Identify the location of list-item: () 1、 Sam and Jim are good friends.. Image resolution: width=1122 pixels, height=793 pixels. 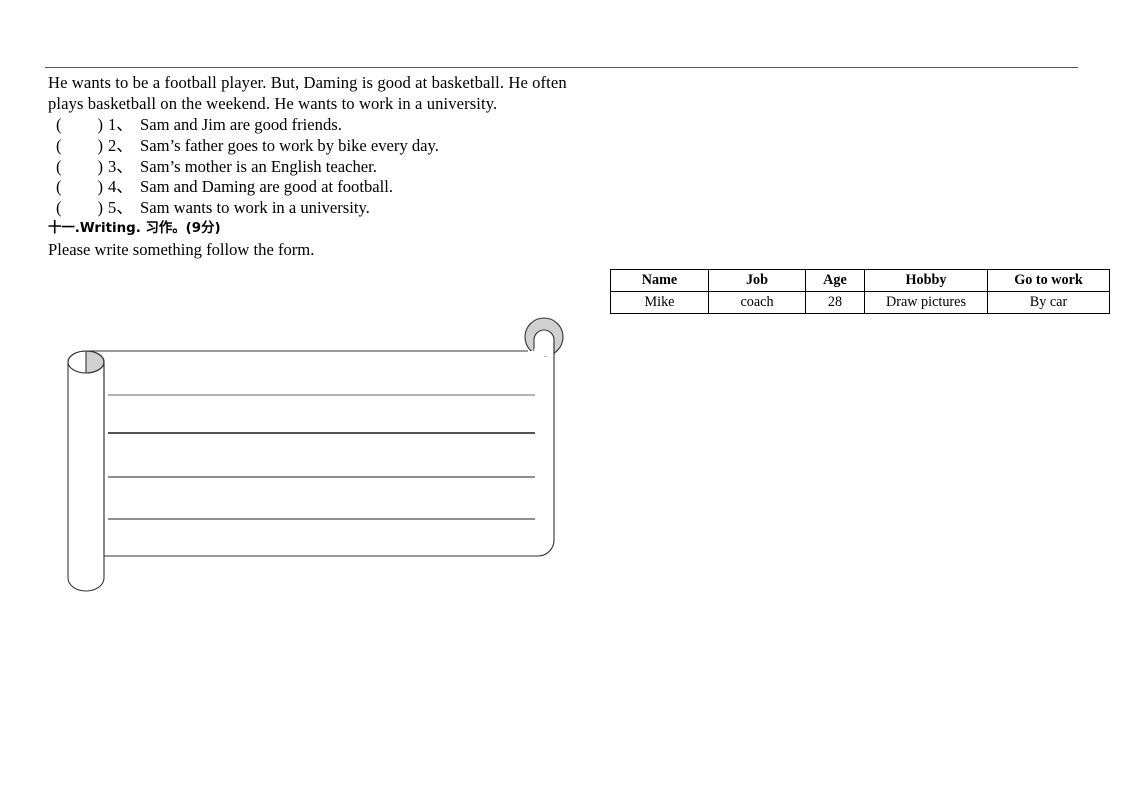
(358, 125).